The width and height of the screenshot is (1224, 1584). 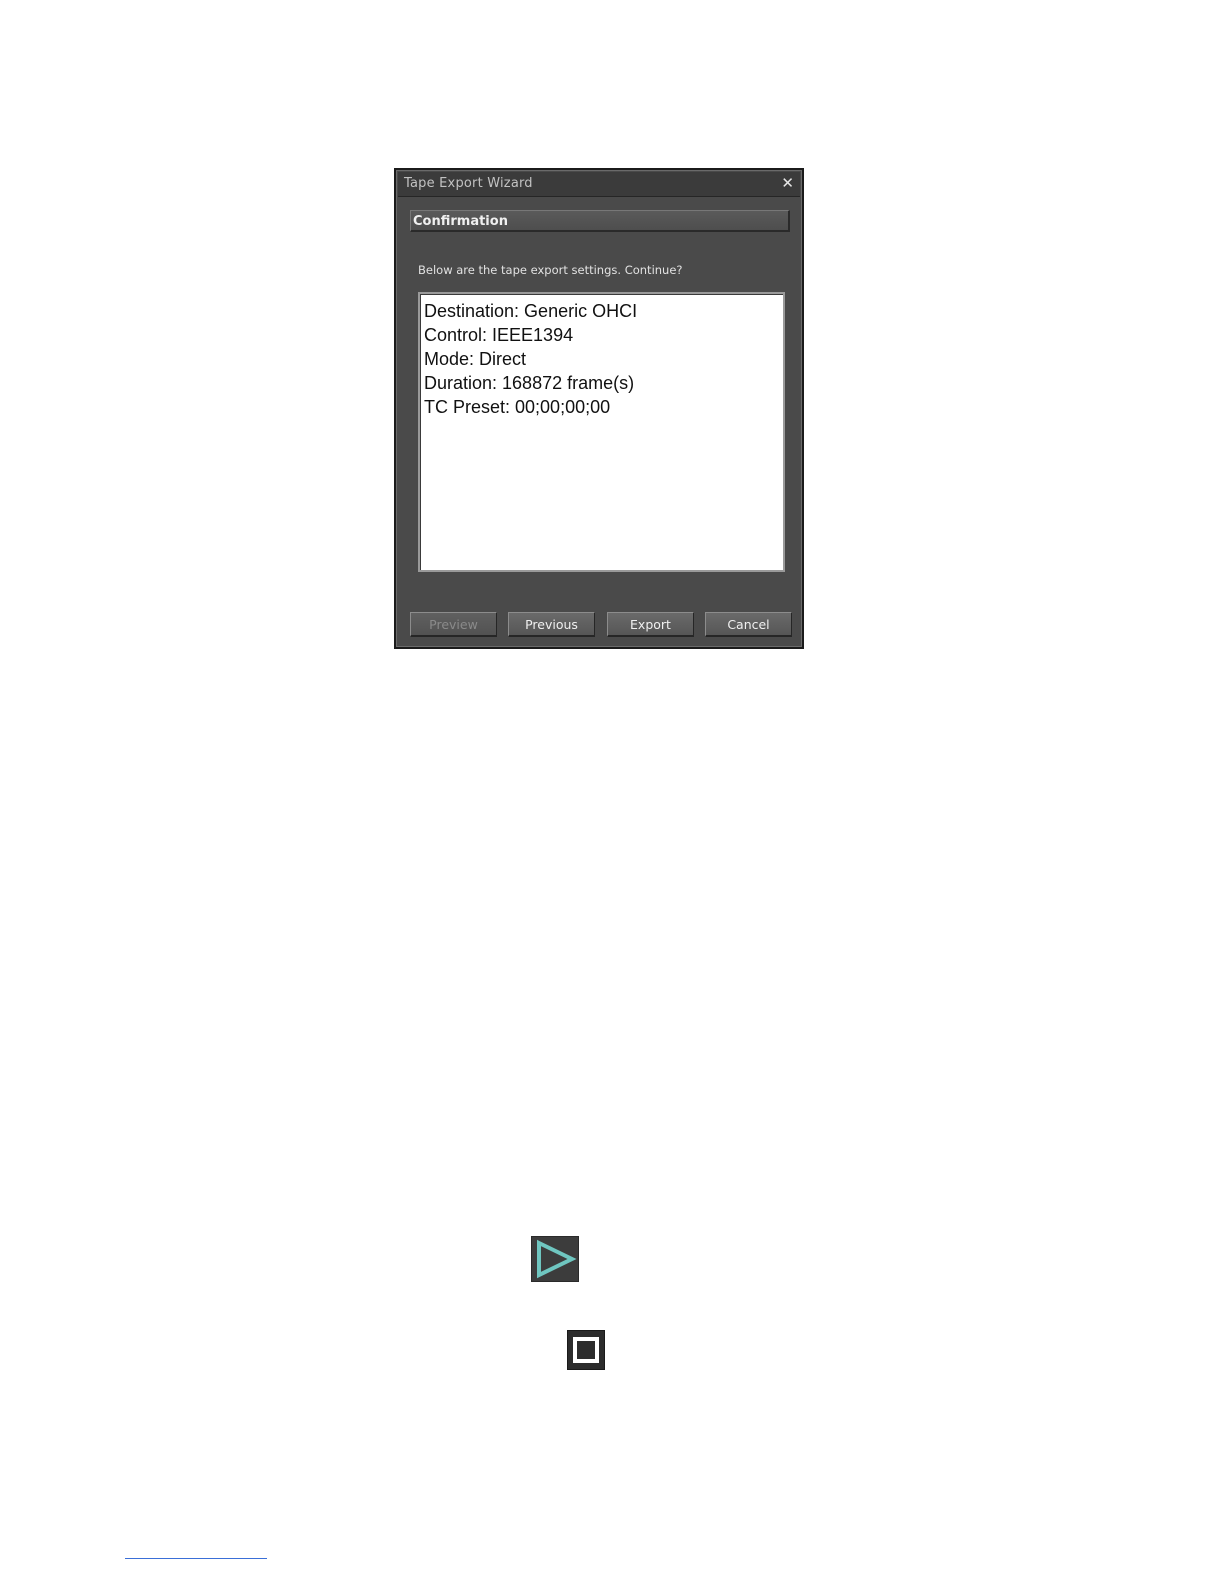 What do you see at coordinates (529, 383) in the screenshot?
I see `setting-duration: Duration: 168872 frame(s)` at bounding box center [529, 383].